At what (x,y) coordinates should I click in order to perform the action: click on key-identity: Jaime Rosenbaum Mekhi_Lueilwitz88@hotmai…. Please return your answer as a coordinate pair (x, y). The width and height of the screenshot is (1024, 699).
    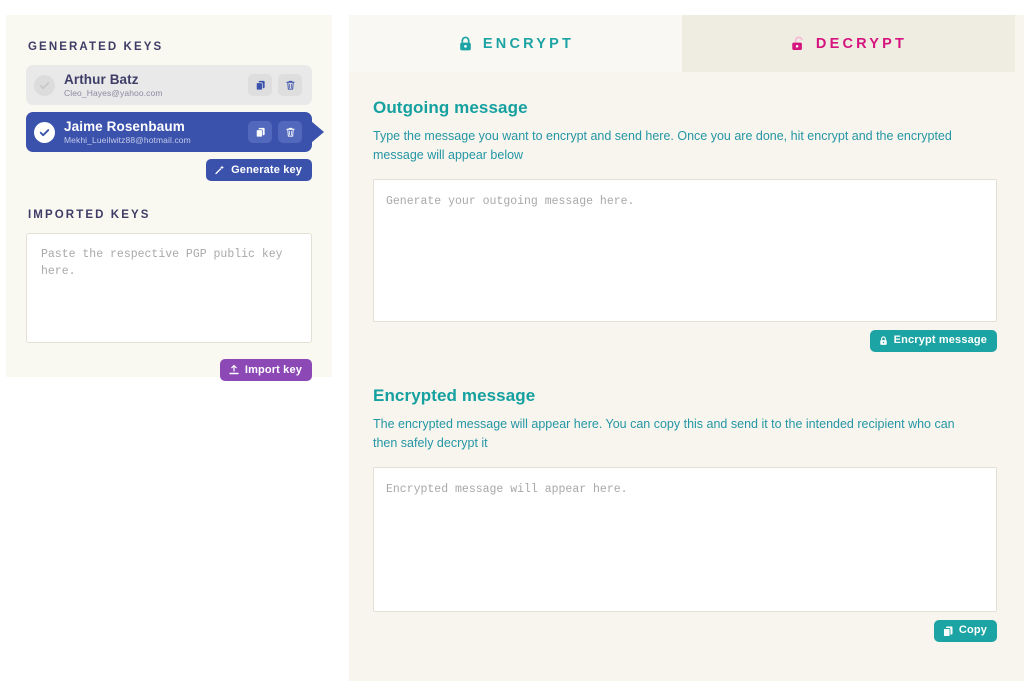
    Looking at the image, I should click on (156, 132).